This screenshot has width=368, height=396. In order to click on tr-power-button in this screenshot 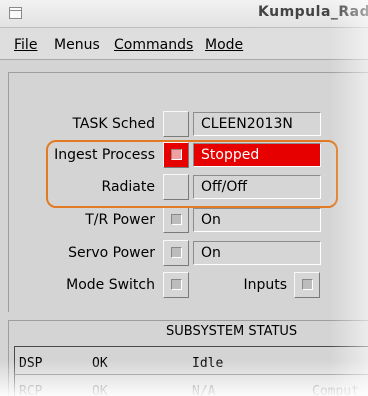, I will do `click(176, 220)`.